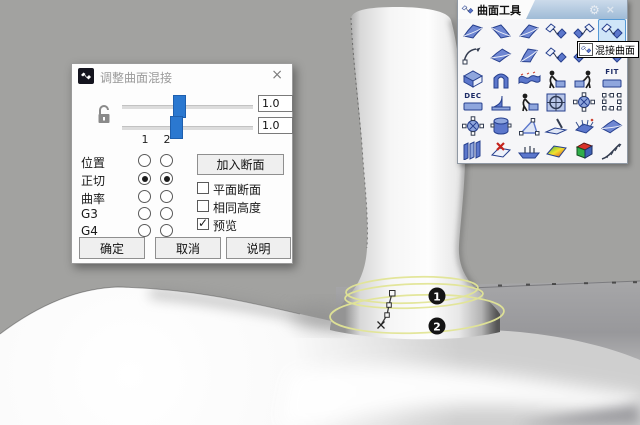 This screenshot has height=425, width=640. What do you see at coordinates (501, 55) in the screenshot?
I see `tool-variable-fillet` at bounding box center [501, 55].